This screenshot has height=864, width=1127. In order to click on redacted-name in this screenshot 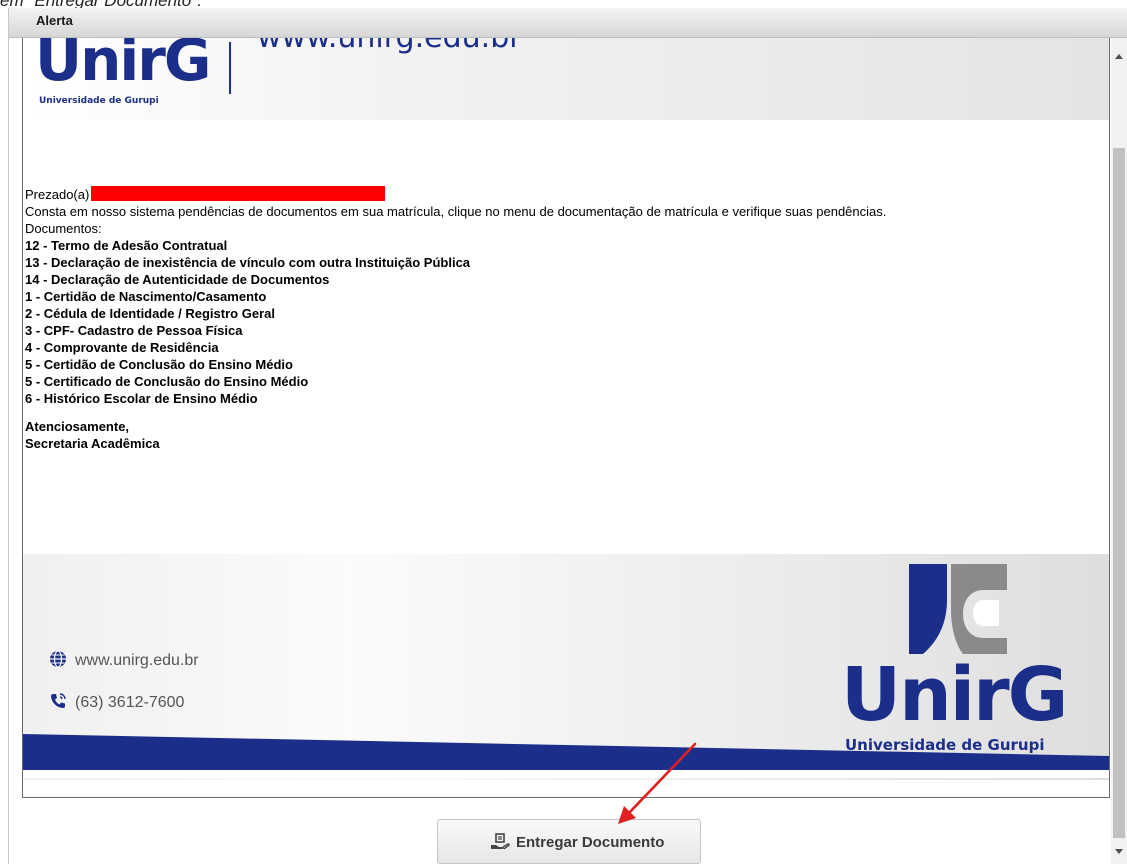, I will do `click(238, 193)`.